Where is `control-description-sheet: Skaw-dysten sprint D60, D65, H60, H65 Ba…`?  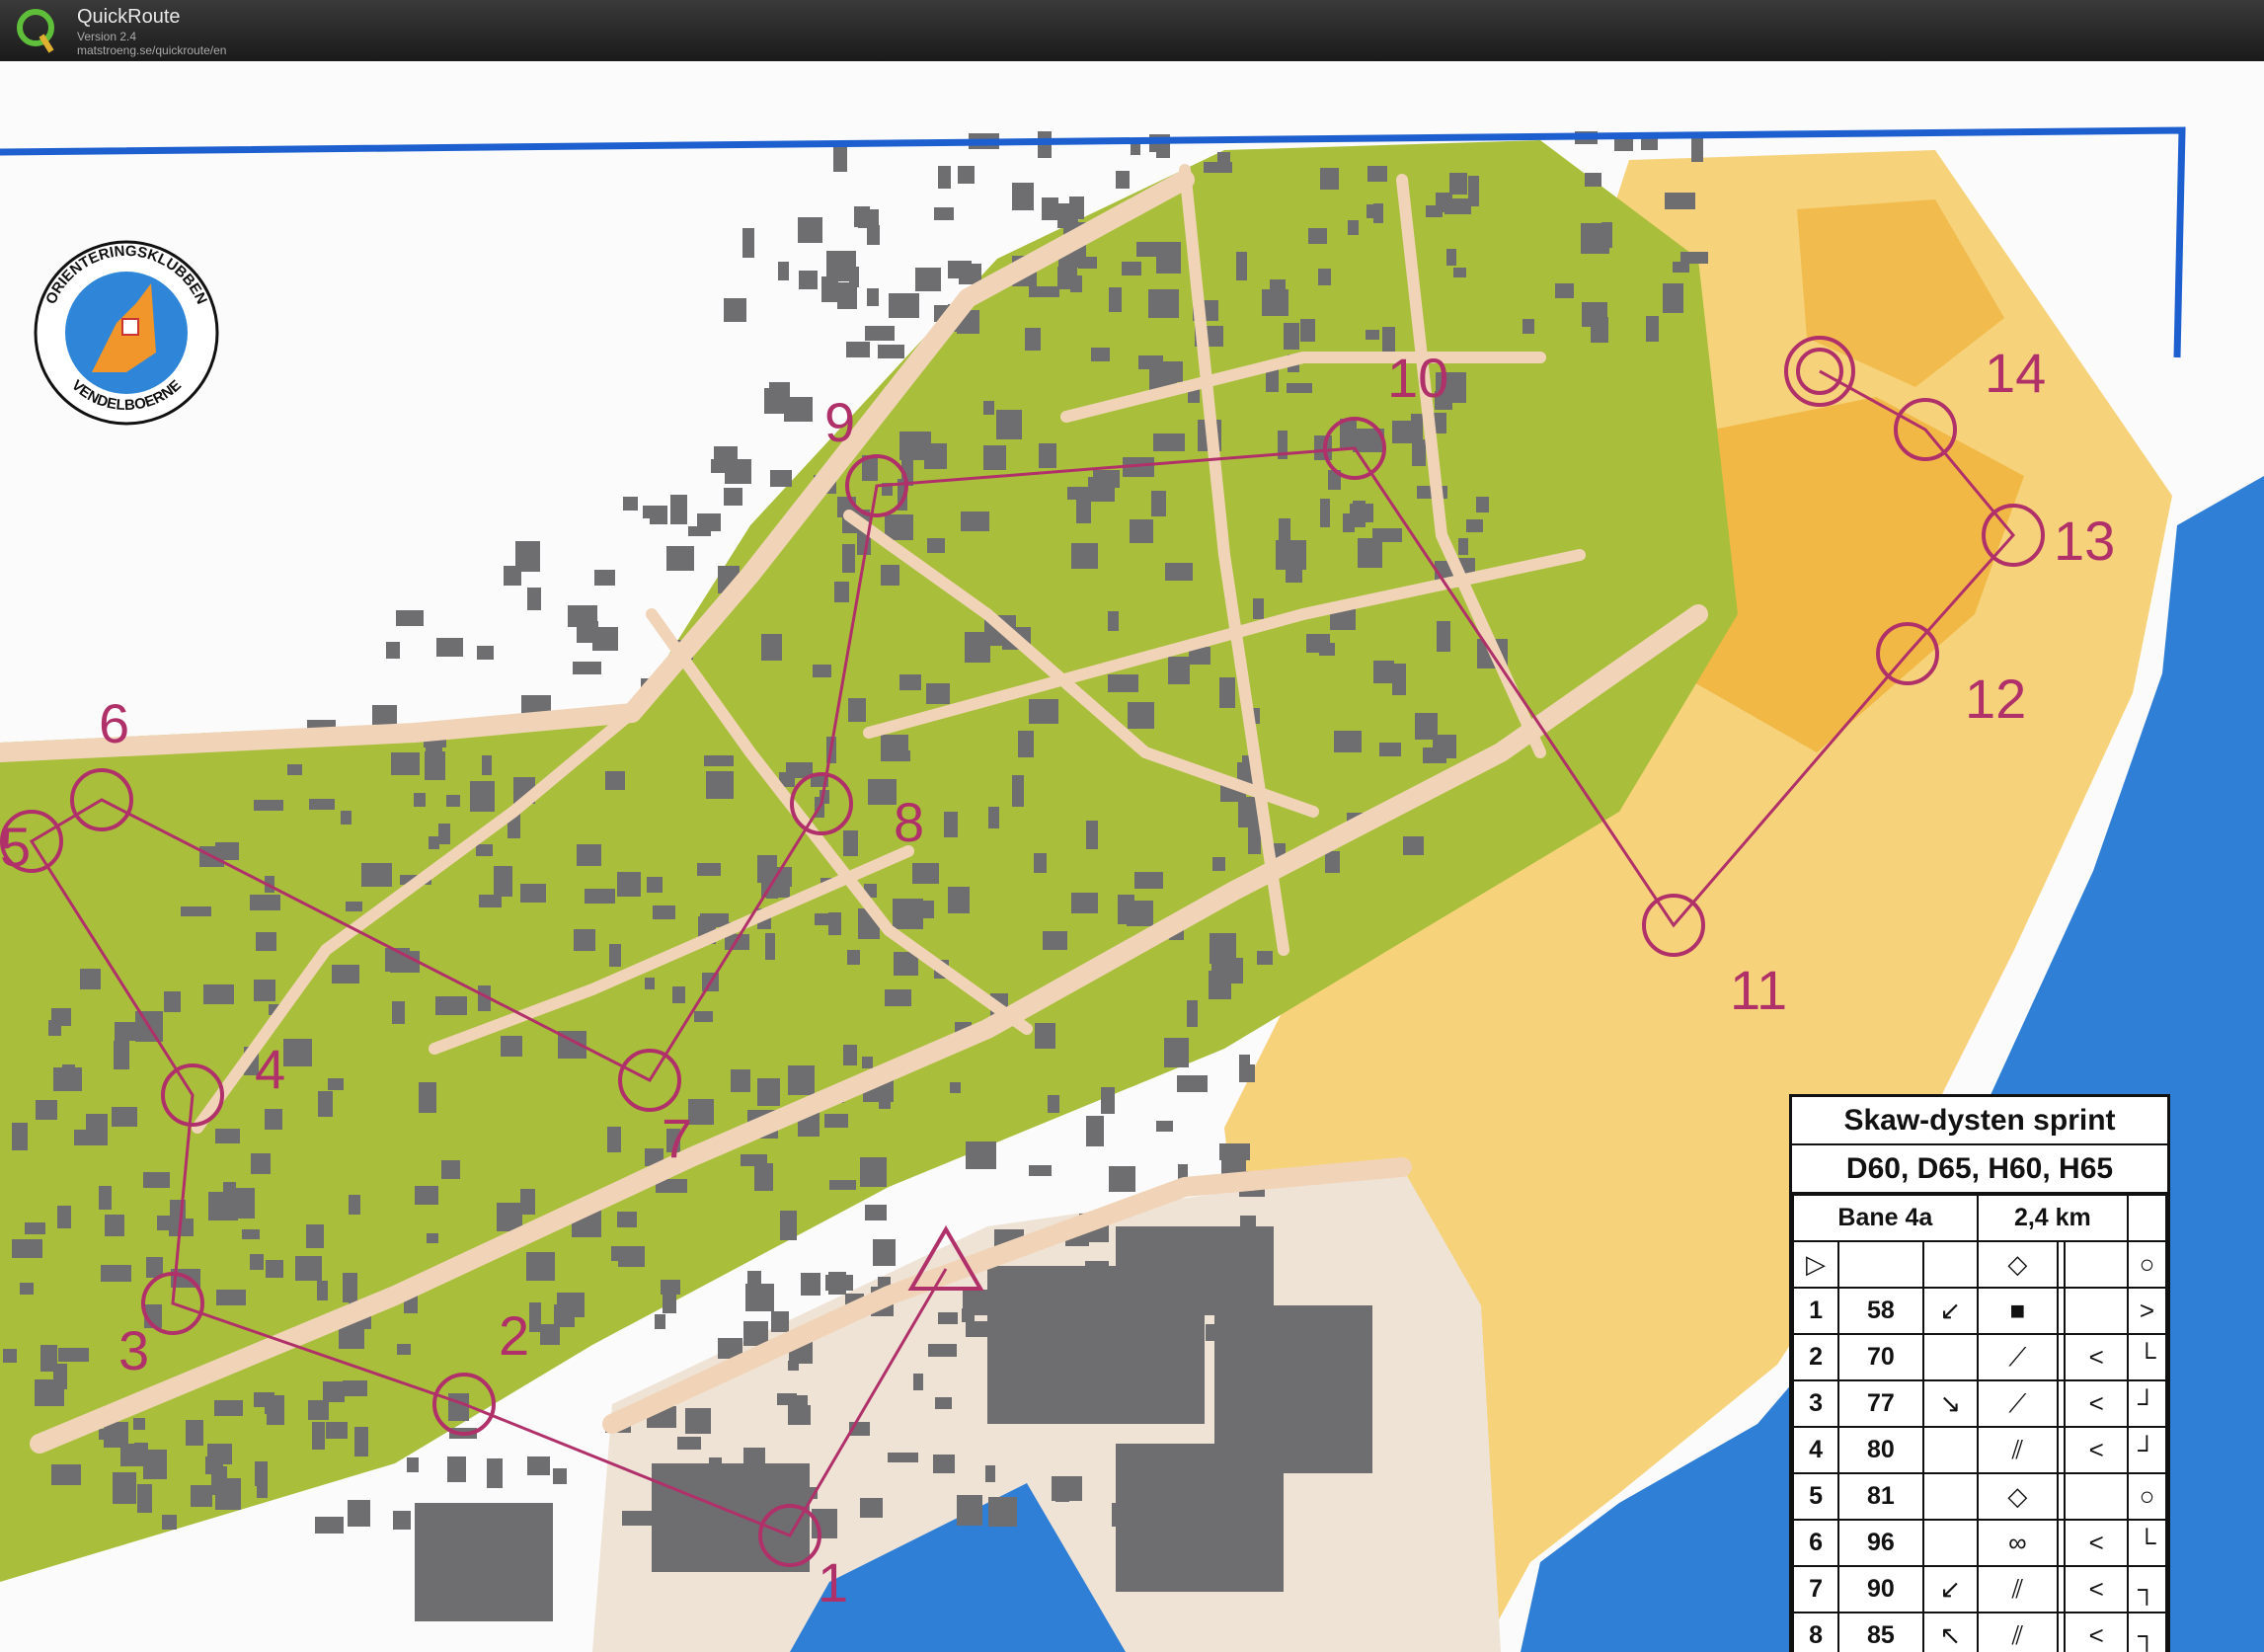
control-description-sheet: Skaw-dysten sprint D60, D65, H60, H65 Ba… is located at coordinates (1980, 1373).